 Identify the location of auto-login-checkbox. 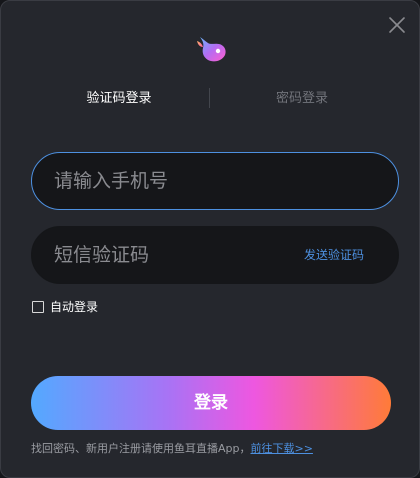
(38, 307).